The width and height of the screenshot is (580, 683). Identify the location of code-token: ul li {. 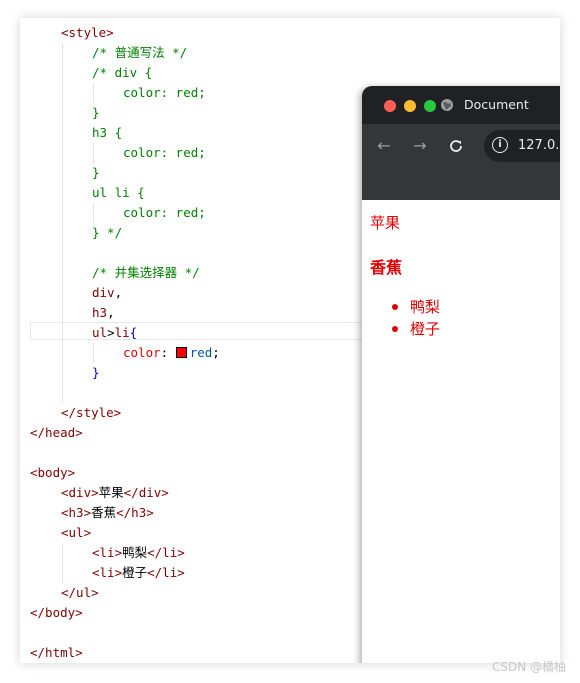
(118, 192).